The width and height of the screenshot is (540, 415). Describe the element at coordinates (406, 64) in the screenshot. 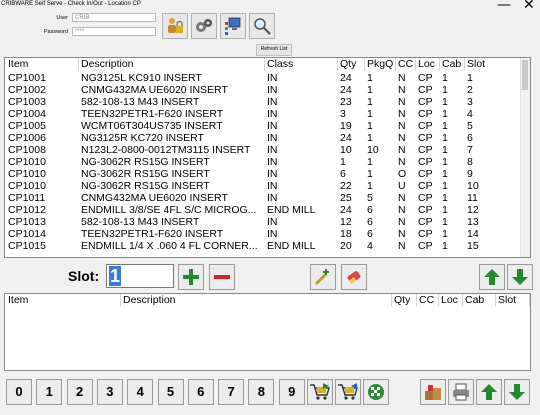

I see `inventory-col-cc: CC` at that location.